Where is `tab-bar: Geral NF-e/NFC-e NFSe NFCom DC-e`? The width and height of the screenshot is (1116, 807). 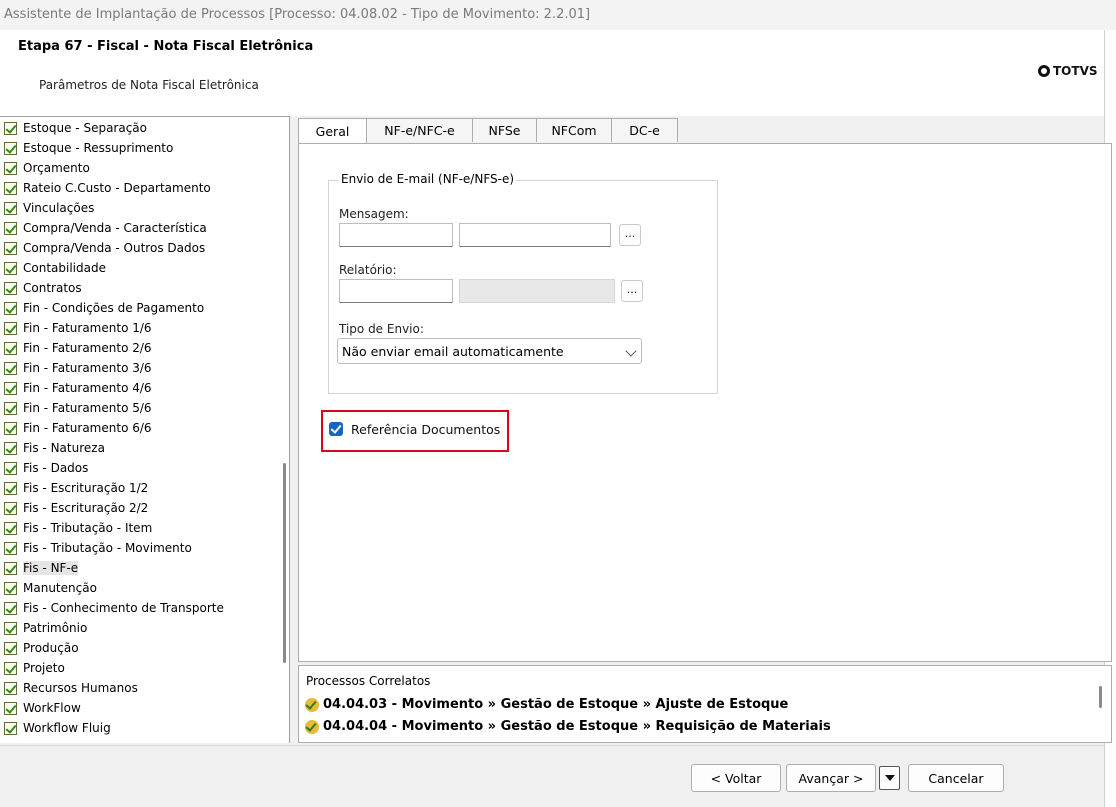 tab-bar: Geral NF-e/NFC-e NFSe NFCom DC-e is located at coordinates (488, 131).